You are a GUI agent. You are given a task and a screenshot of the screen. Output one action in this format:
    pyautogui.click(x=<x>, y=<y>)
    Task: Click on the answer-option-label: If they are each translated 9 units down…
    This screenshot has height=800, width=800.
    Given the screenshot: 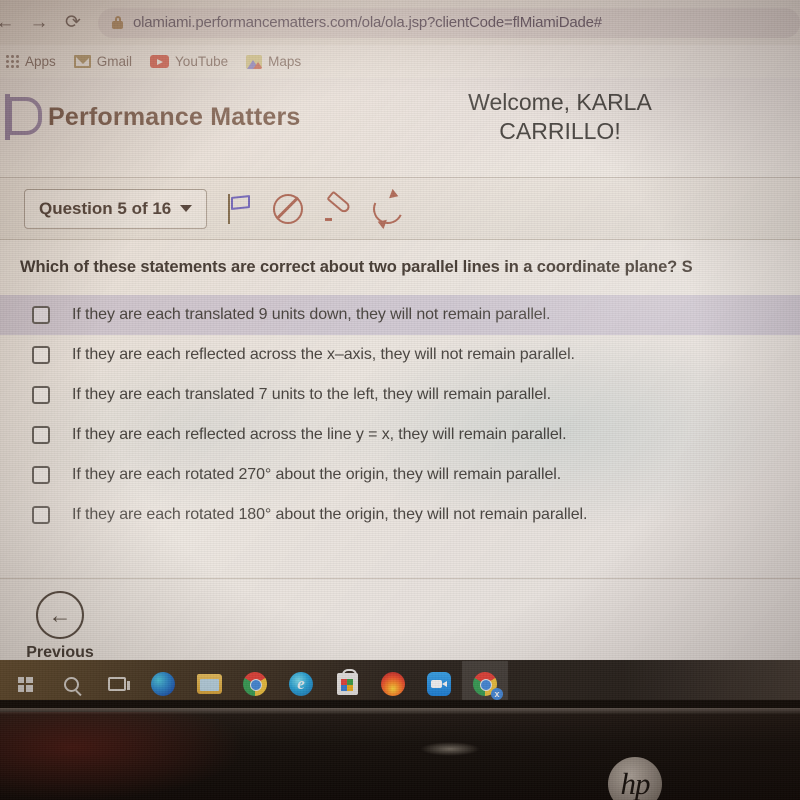 What is the action you would take?
    pyautogui.click(x=311, y=315)
    